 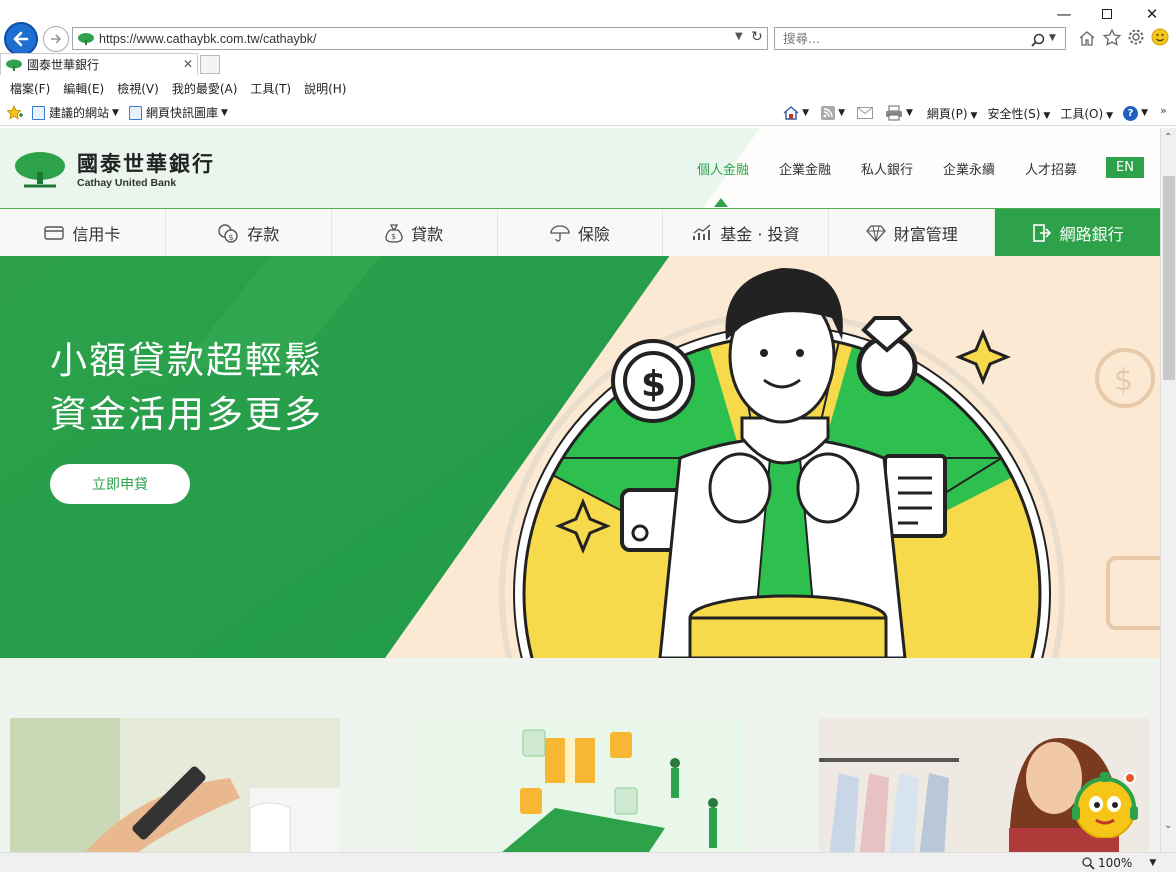 I want to click on zoom-control: 100% ▼, so click(x=1119, y=863).